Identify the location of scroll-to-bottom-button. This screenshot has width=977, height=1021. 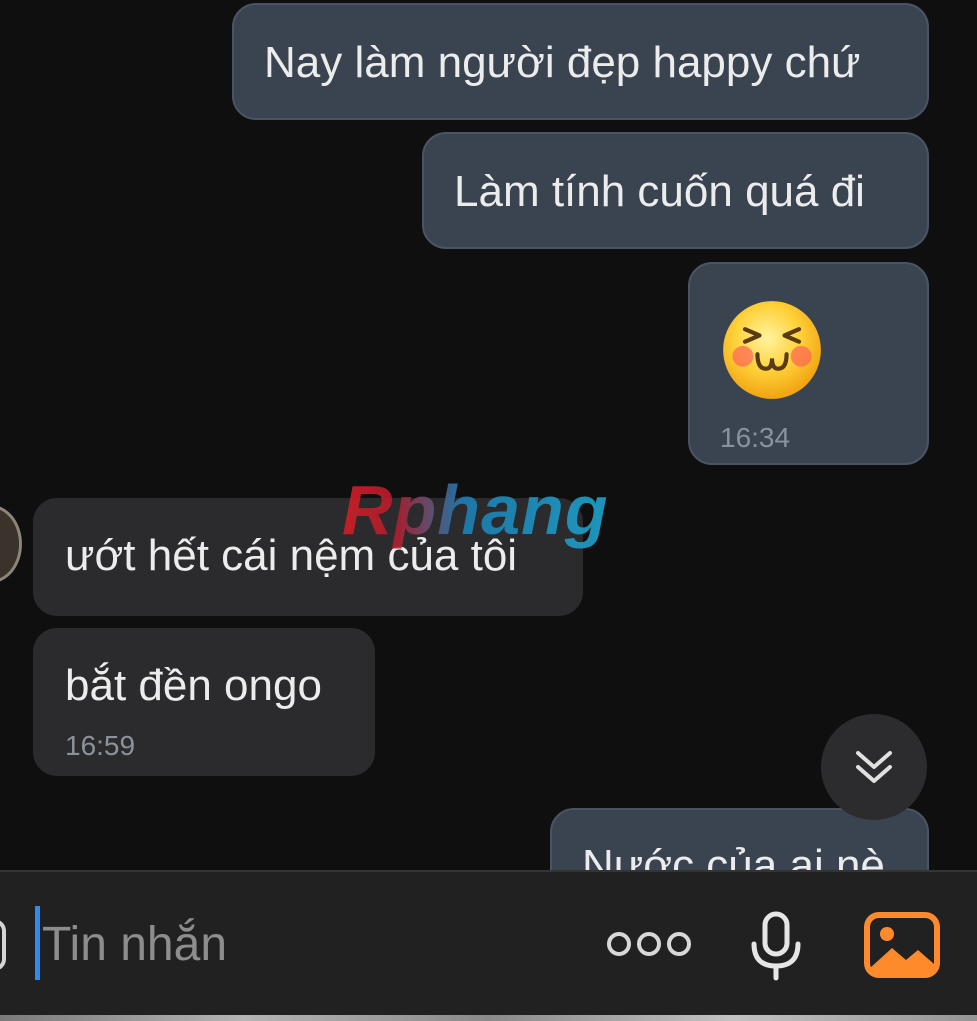
(874, 767).